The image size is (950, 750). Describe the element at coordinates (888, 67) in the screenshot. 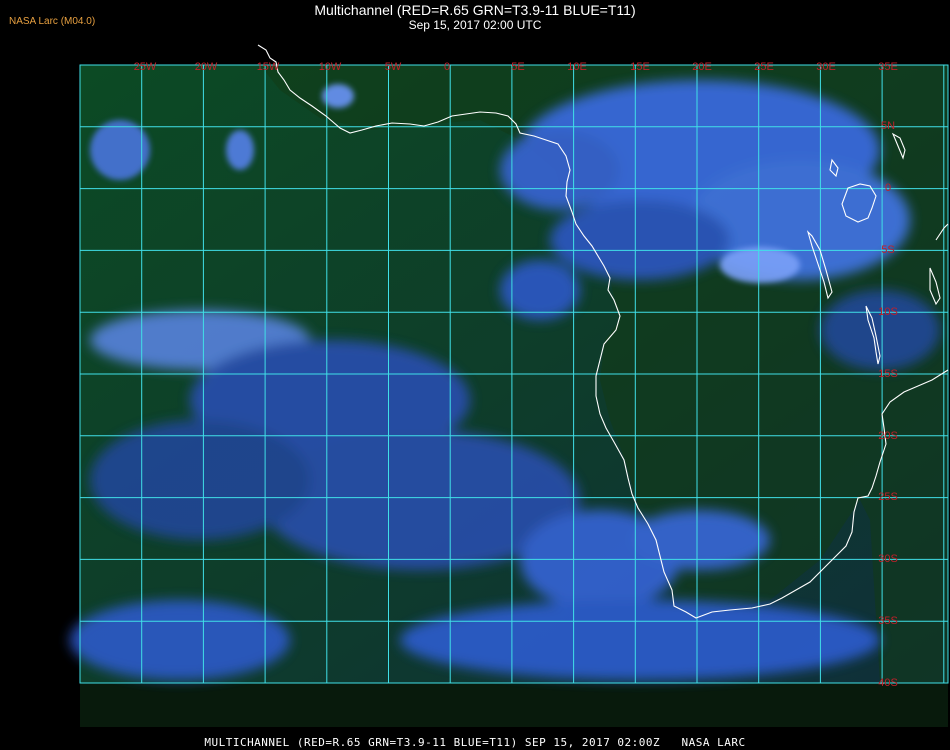

I see `longitude-label: 35E` at that location.